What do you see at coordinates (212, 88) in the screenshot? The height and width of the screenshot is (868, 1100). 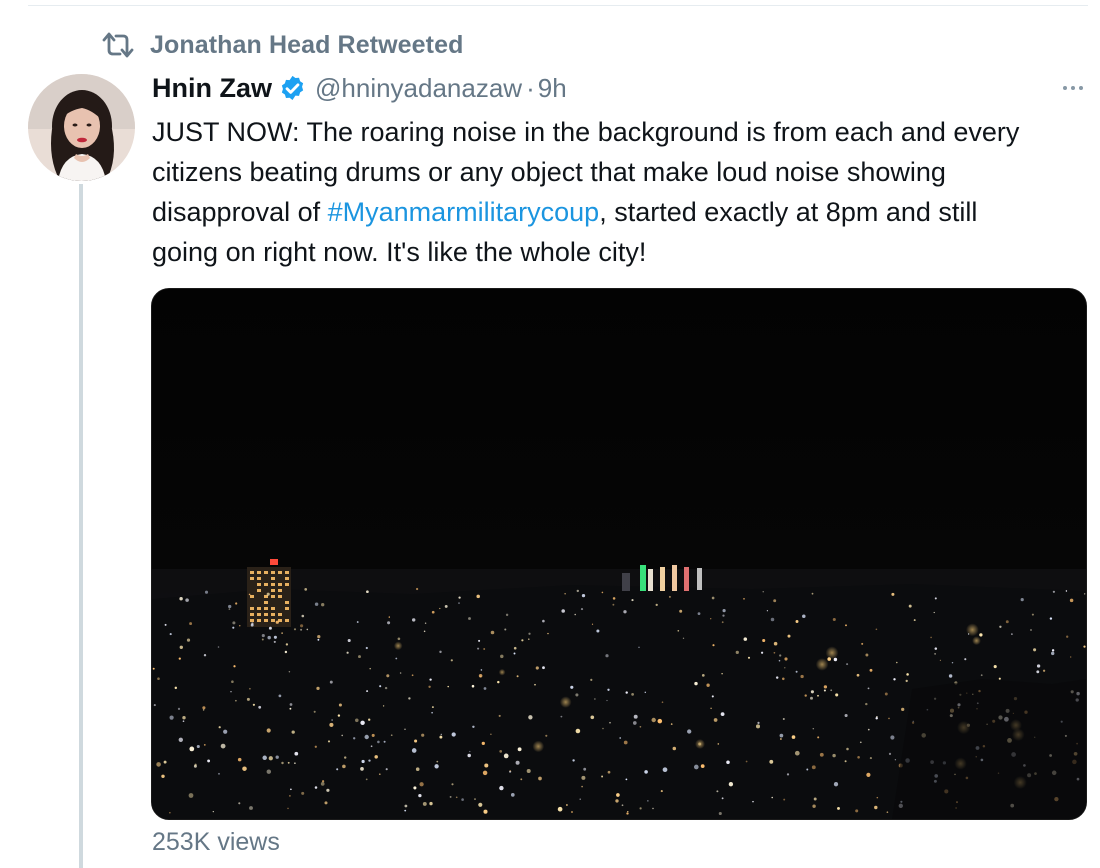 I see `author-display-name: Hnin Zaw` at bounding box center [212, 88].